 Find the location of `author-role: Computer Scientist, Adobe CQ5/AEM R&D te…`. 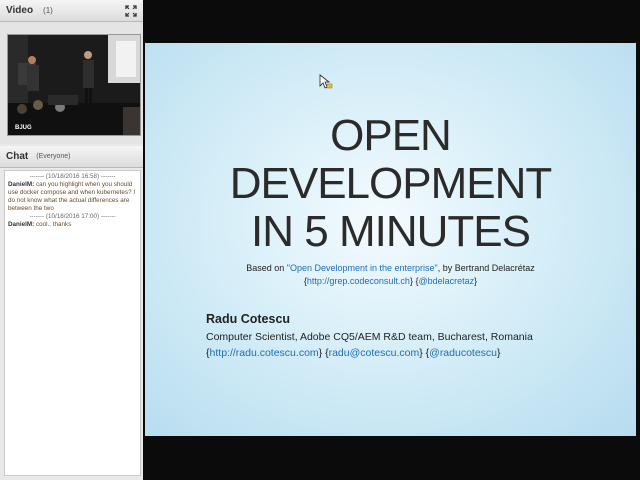

author-role: Computer Scientist, Adobe CQ5/AEM R&D te… is located at coordinates (369, 337).